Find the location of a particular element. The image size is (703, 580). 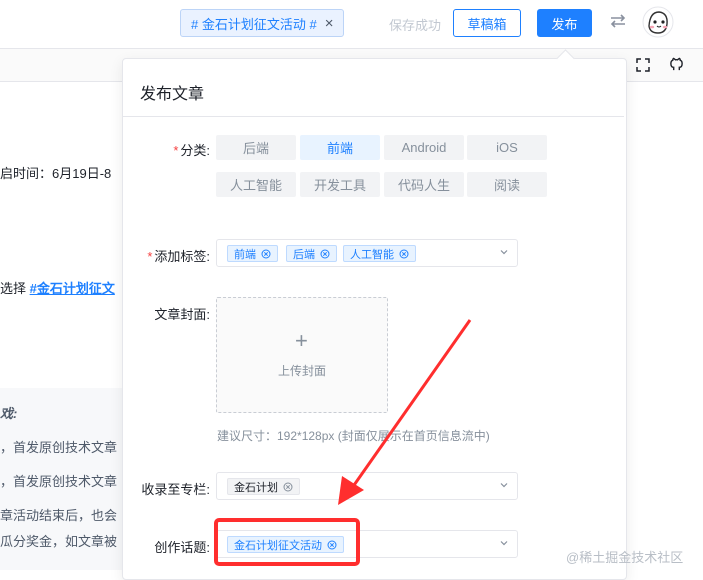

category-android: Android is located at coordinates (424, 147).